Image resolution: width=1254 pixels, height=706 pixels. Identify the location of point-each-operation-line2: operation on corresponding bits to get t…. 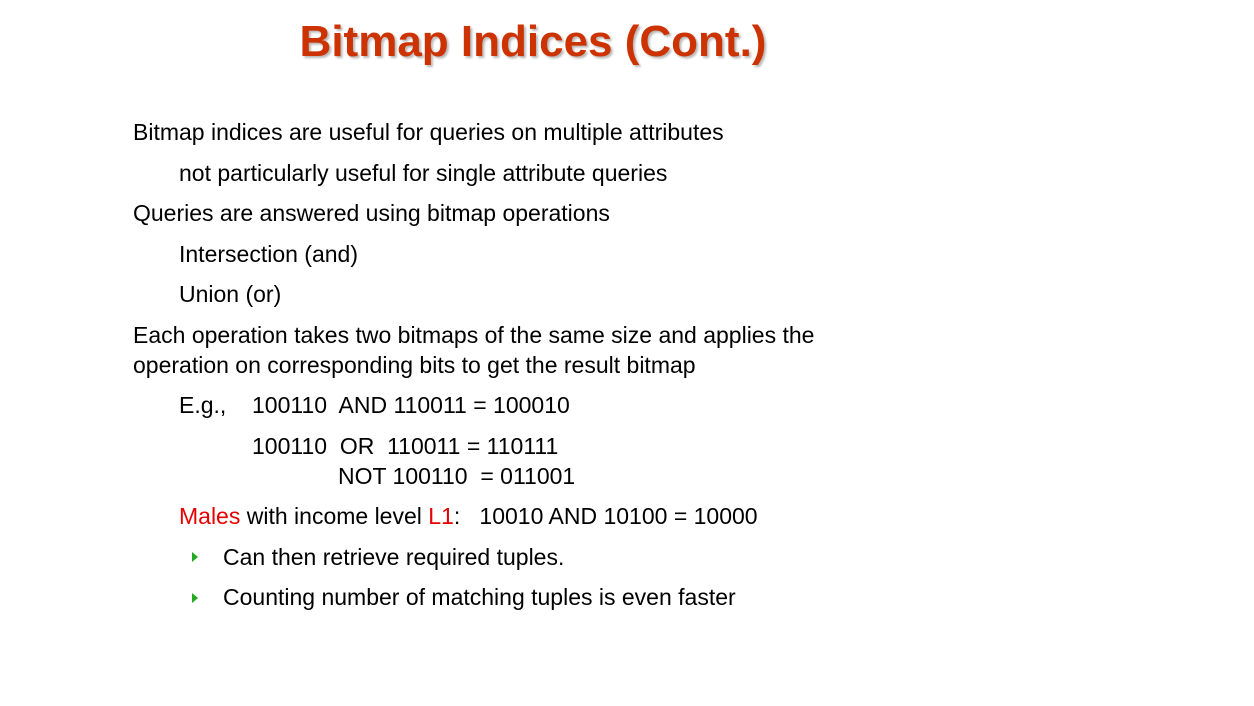
(414, 365).